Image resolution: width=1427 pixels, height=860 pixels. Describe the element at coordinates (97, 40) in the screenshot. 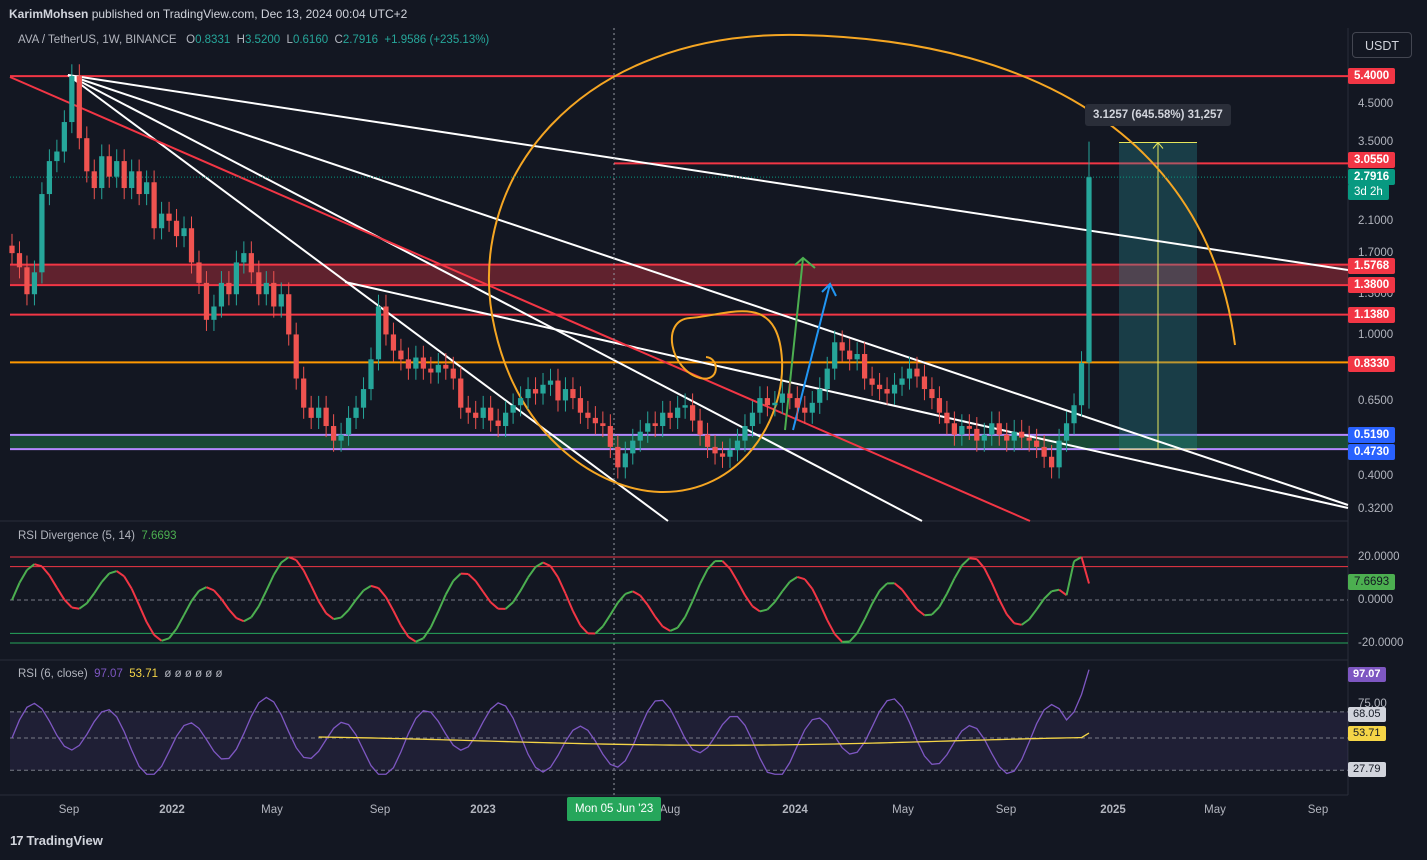

I see `symbol-name: AVA / TetherUS, 1W, BINANCE` at that location.